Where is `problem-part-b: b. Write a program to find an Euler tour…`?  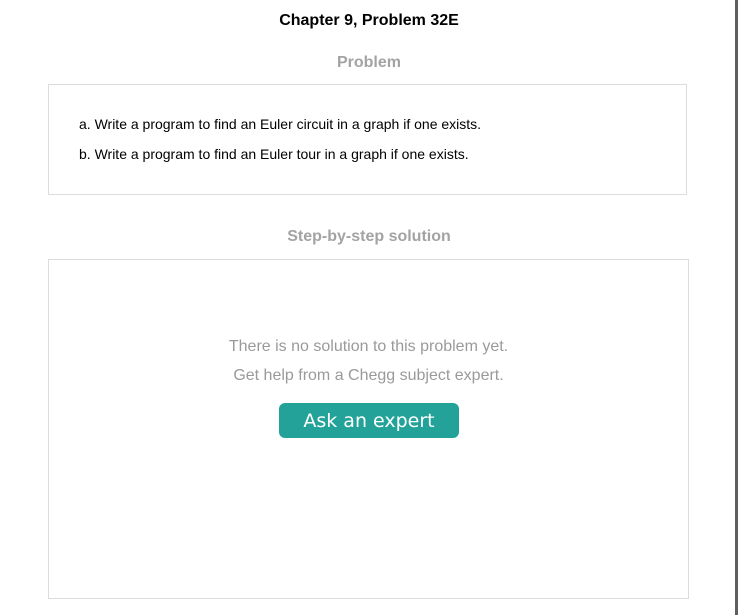 problem-part-b: b. Write a program to find an Euler tour… is located at coordinates (274, 154).